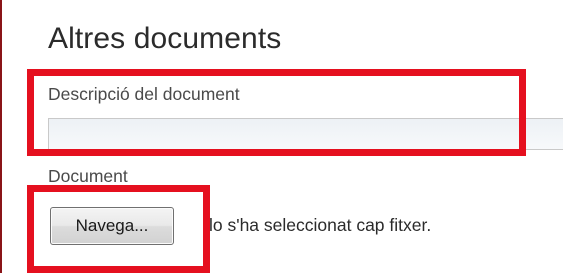 The image size is (563, 273). Describe the element at coordinates (305, 134) in the screenshot. I see `description-input` at that location.